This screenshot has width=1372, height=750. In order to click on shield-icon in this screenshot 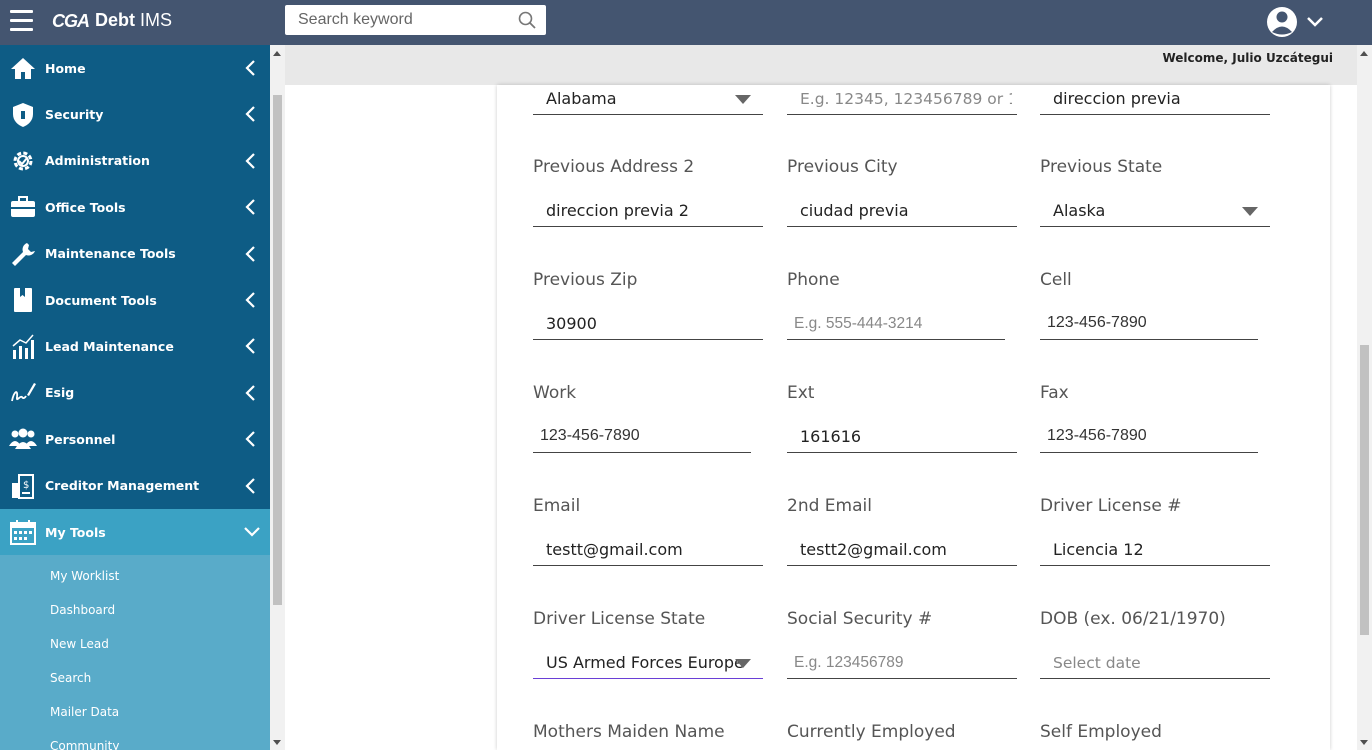, I will do `click(22, 114)`.